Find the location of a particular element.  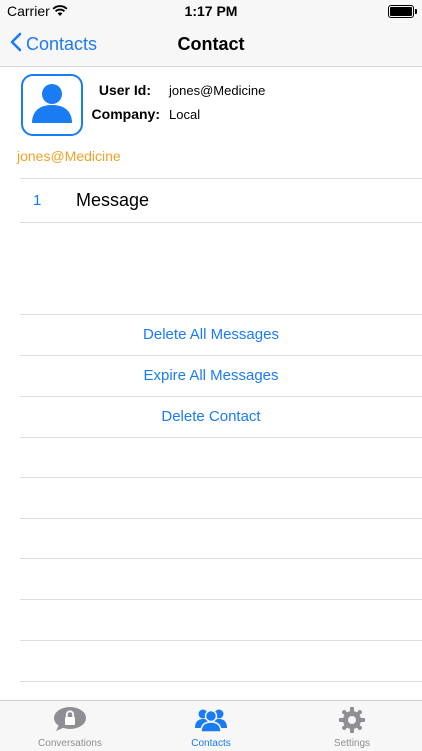

user-id-label: User Id: is located at coordinates (124, 90).